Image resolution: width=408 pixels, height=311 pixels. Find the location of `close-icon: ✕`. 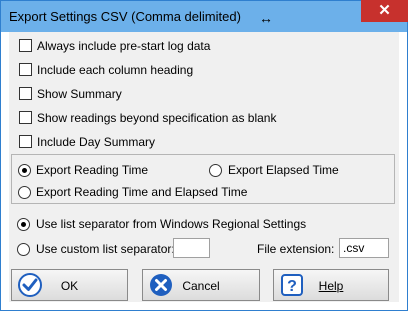

close-icon: ✕ is located at coordinates (384, 10).